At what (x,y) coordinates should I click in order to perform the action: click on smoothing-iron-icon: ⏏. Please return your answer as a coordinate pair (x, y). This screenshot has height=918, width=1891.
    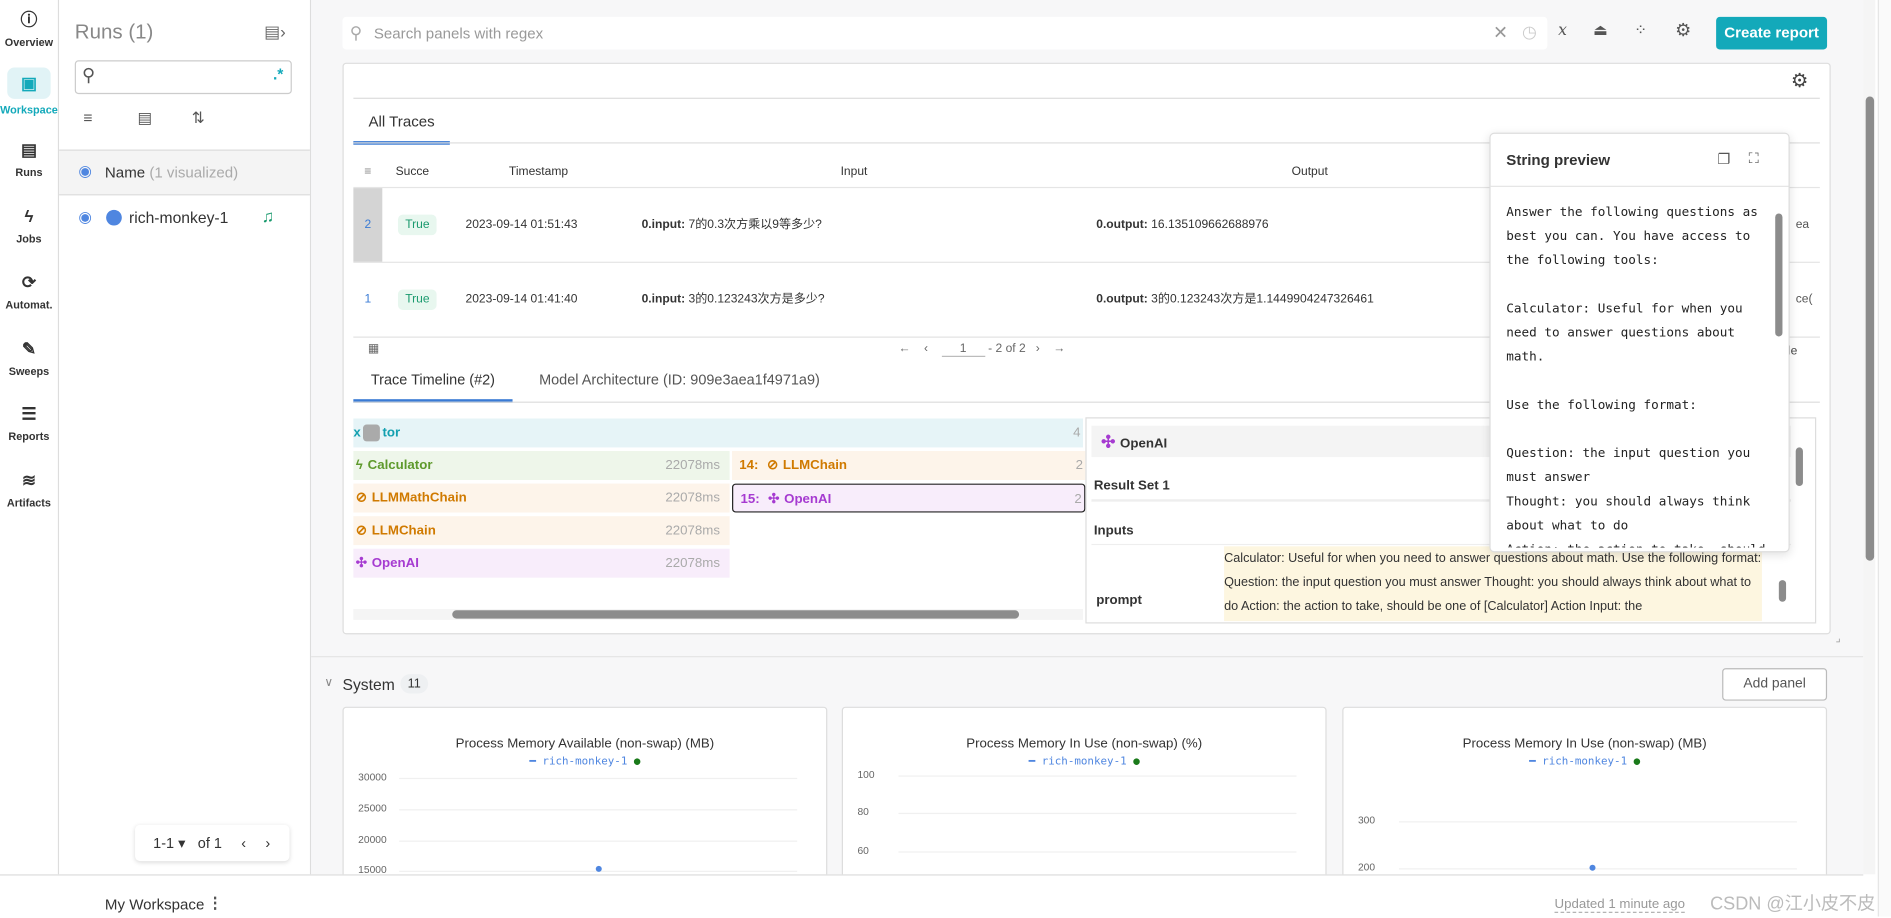
    Looking at the image, I should click on (1600, 30).